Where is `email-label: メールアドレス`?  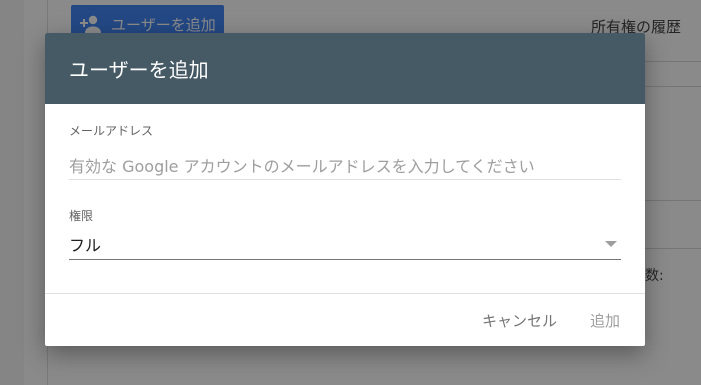 email-label: メールアドレス is located at coordinates (111, 131).